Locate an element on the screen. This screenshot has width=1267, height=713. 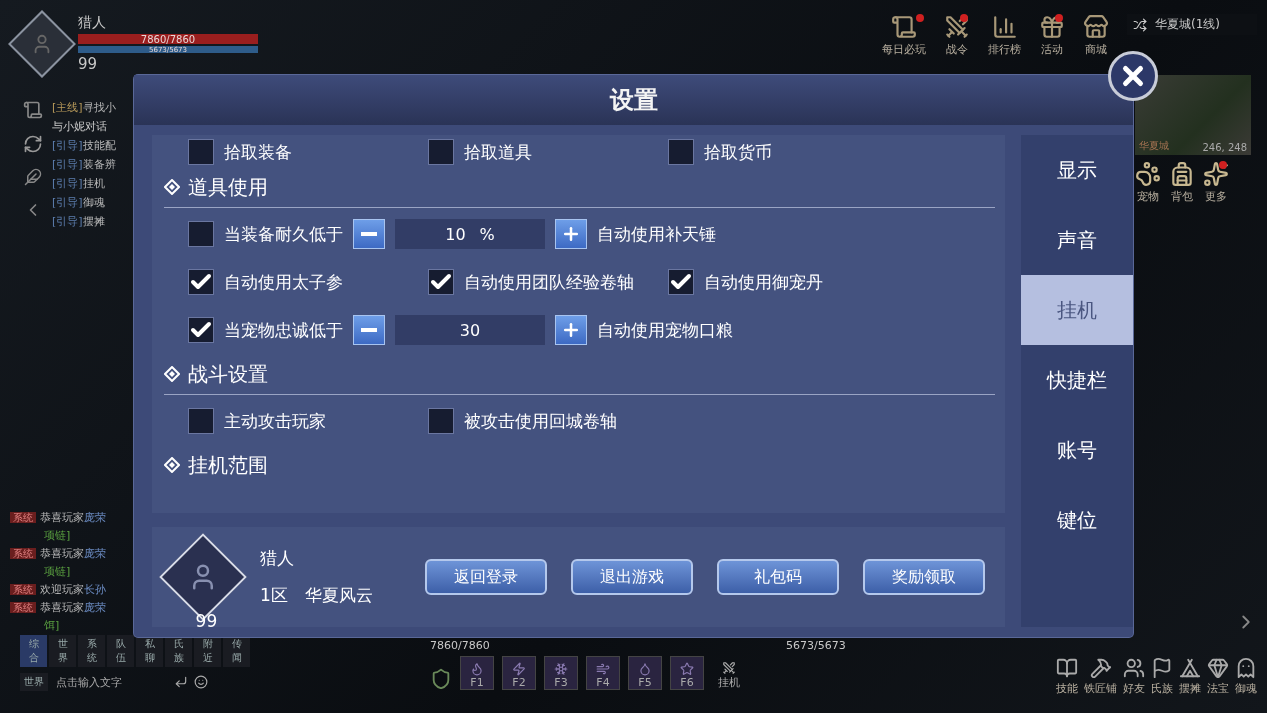
menu-item: 宠物 is located at coordinates (1148, 182).